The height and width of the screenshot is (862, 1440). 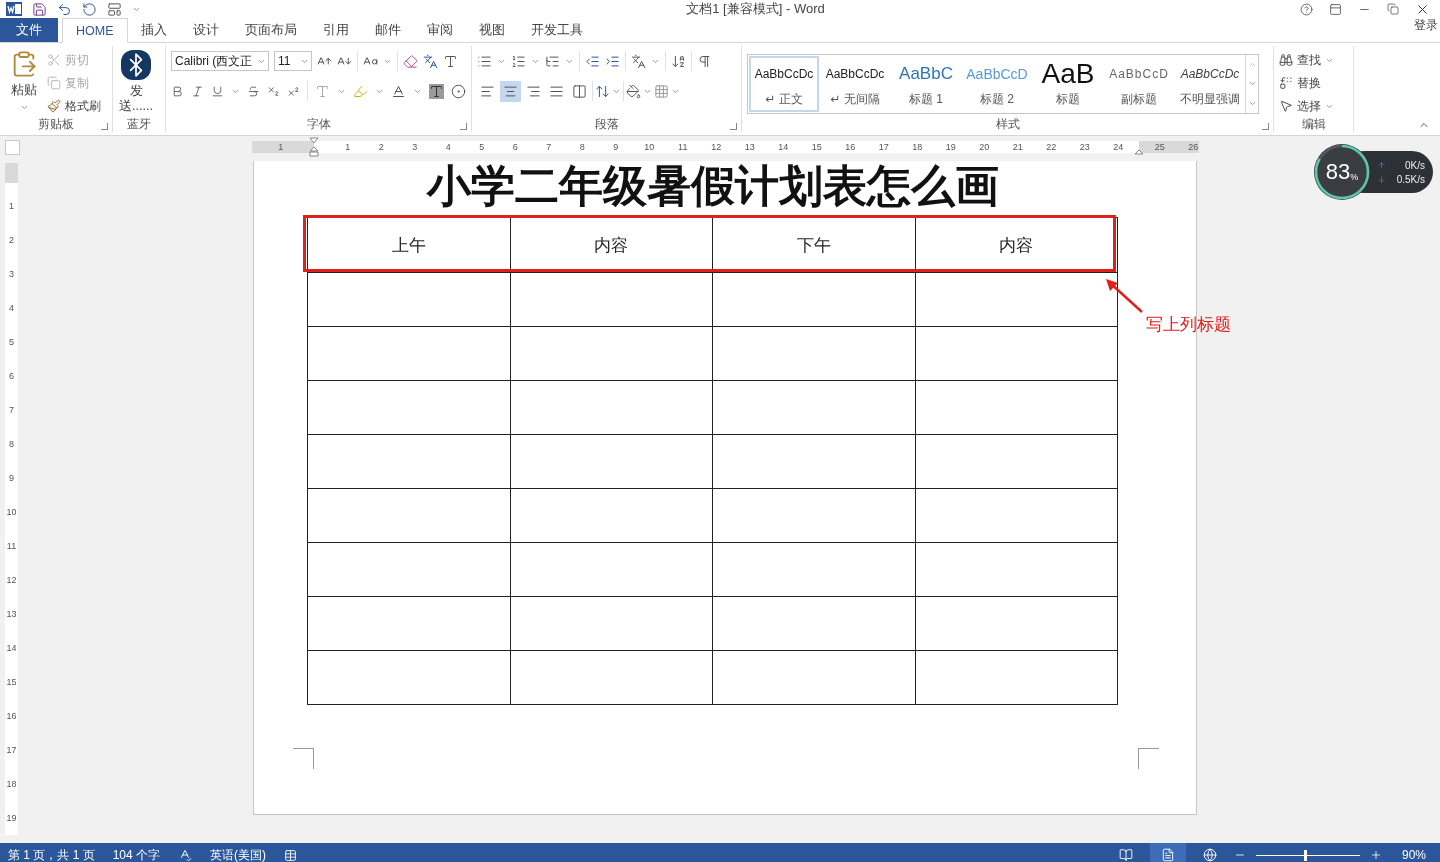 What do you see at coordinates (185, 855) in the screenshot?
I see `proofing-icon` at bounding box center [185, 855].